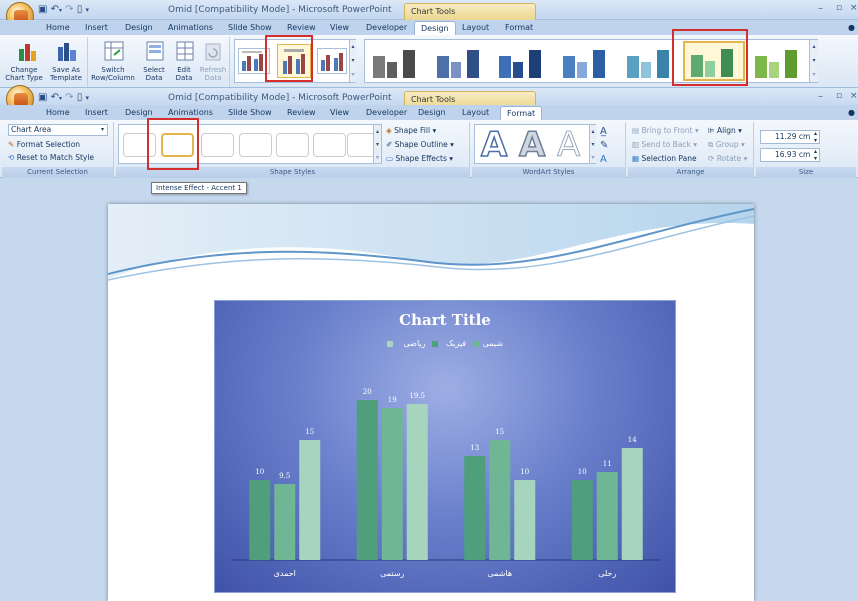  I want to click on tab-home-2: Home, so click(58, 112).